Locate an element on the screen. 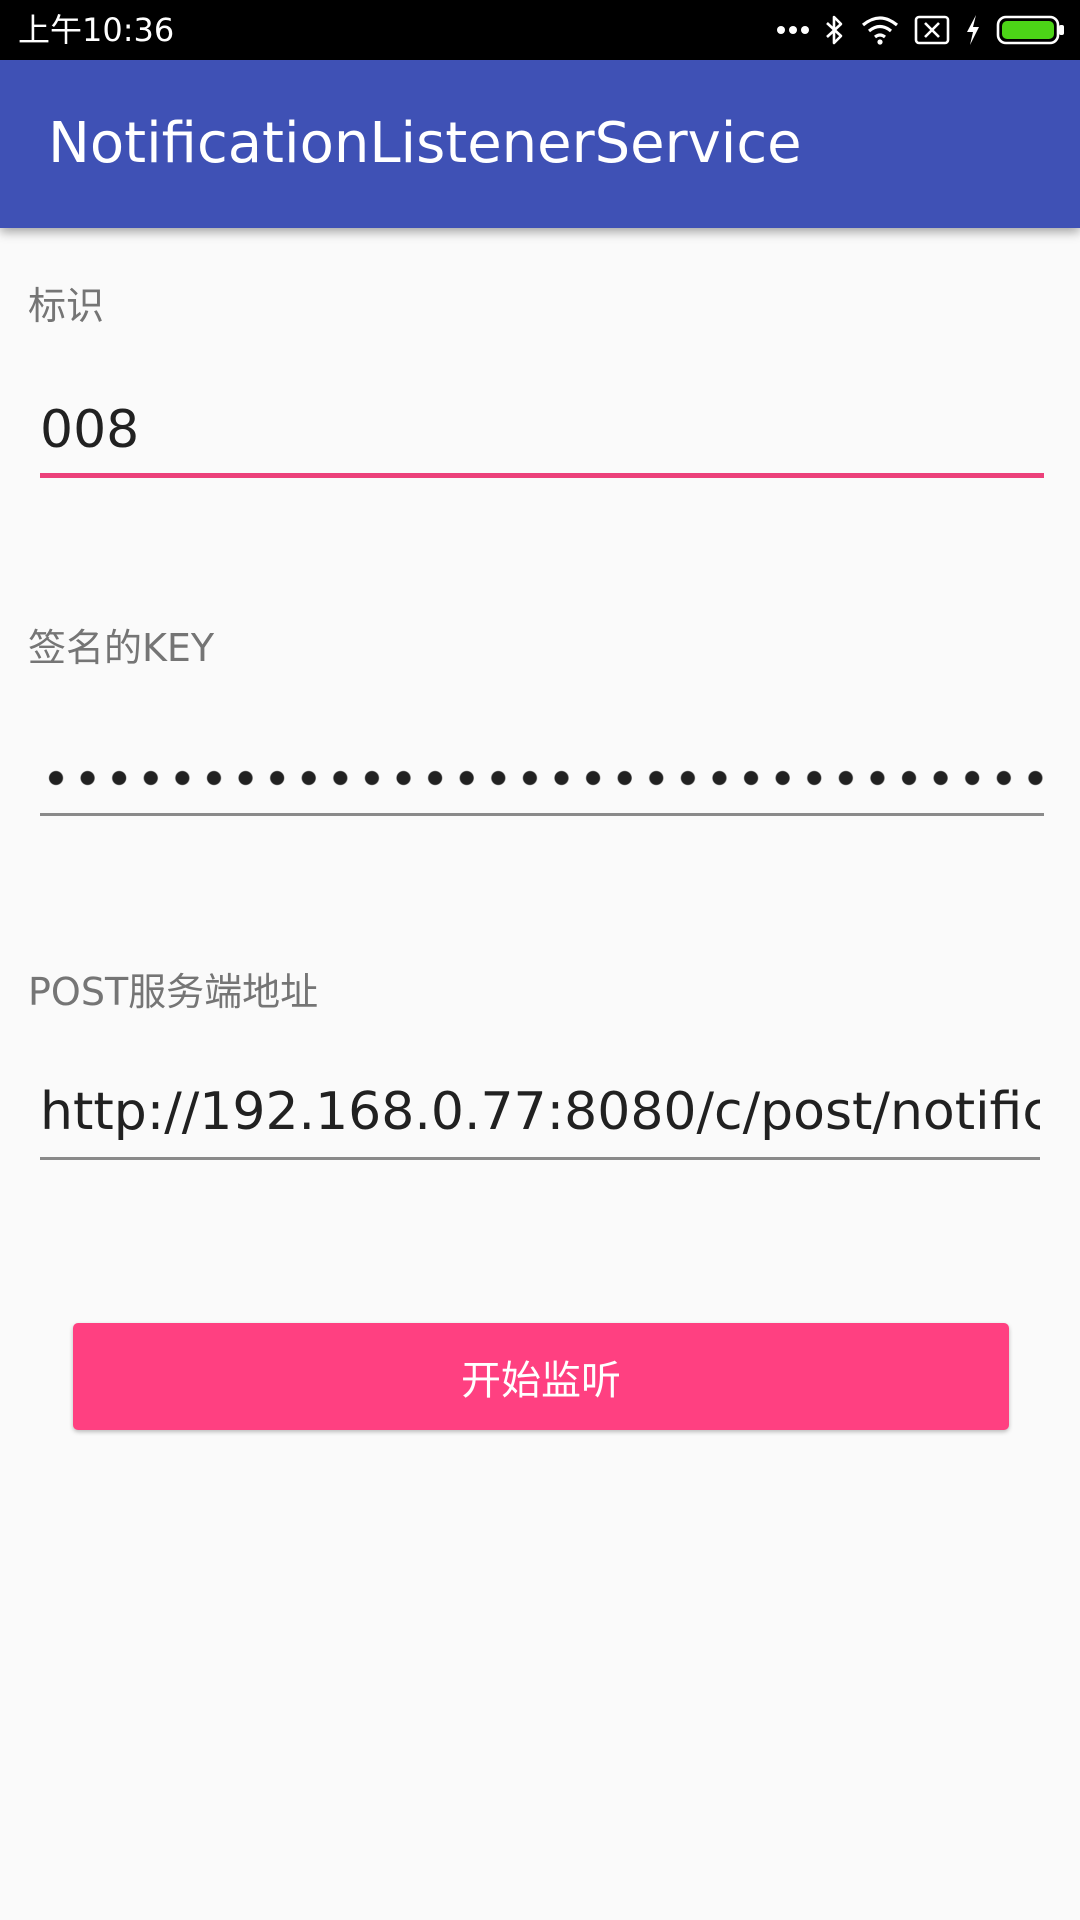 The image size is (1080, 1920). id-input-value: 008 is located at coordinates (90, 430).